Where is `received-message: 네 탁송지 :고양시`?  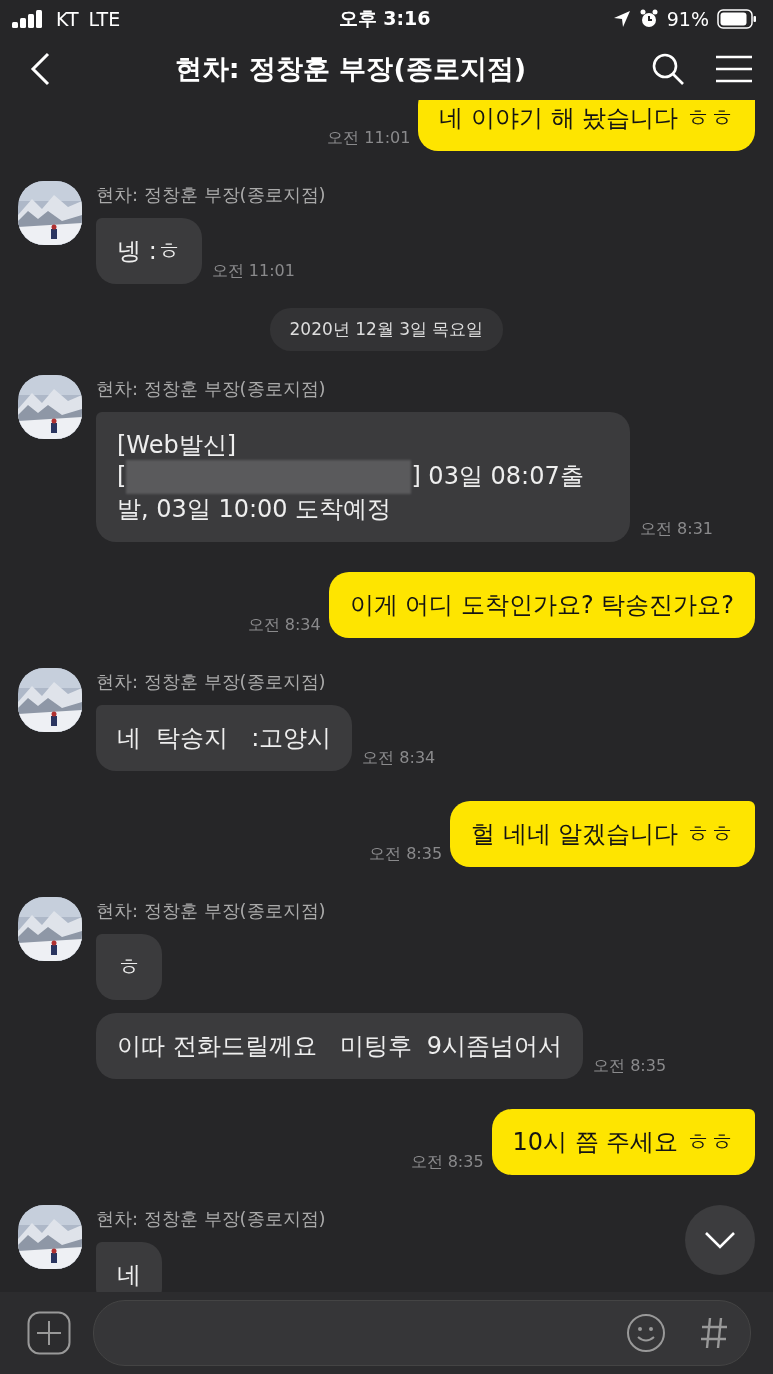
received-message: 네 탁송지 :고양시 is located at coordinates (224, 738).